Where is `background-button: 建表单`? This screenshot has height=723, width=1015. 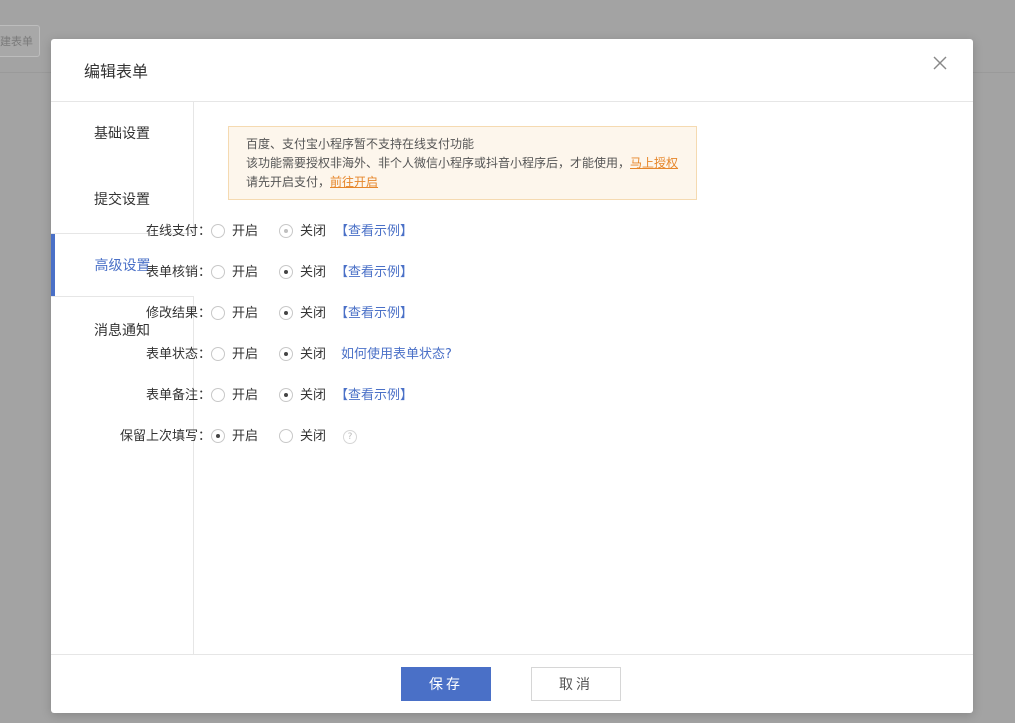 background-button: 建表单 is located at coordinates (20, 41).